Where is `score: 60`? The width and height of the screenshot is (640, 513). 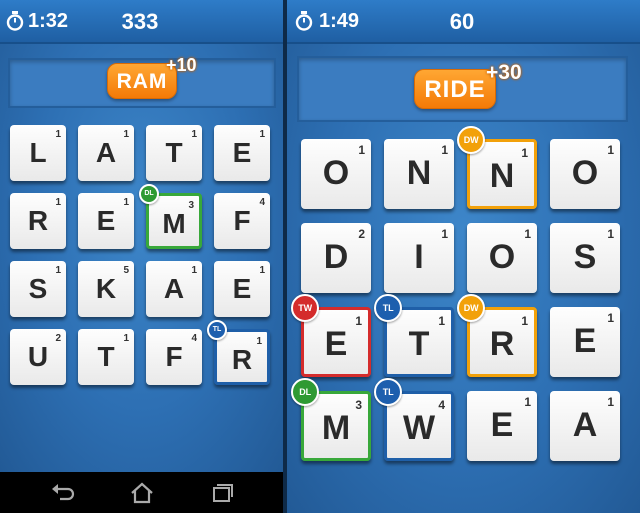
score: 60 is located at coordinates (462, 21).